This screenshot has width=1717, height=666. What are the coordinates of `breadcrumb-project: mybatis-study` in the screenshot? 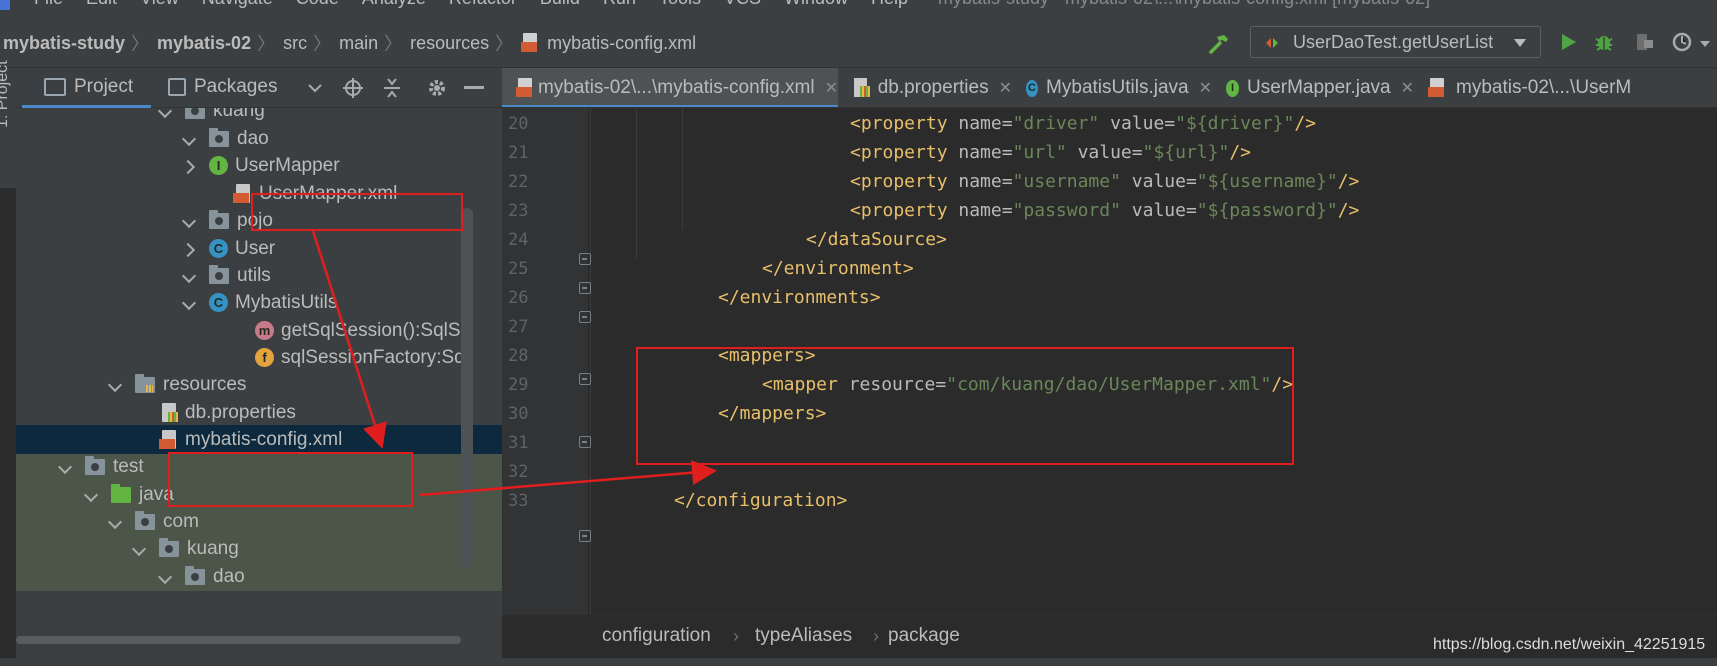 It's located at (64, 43).